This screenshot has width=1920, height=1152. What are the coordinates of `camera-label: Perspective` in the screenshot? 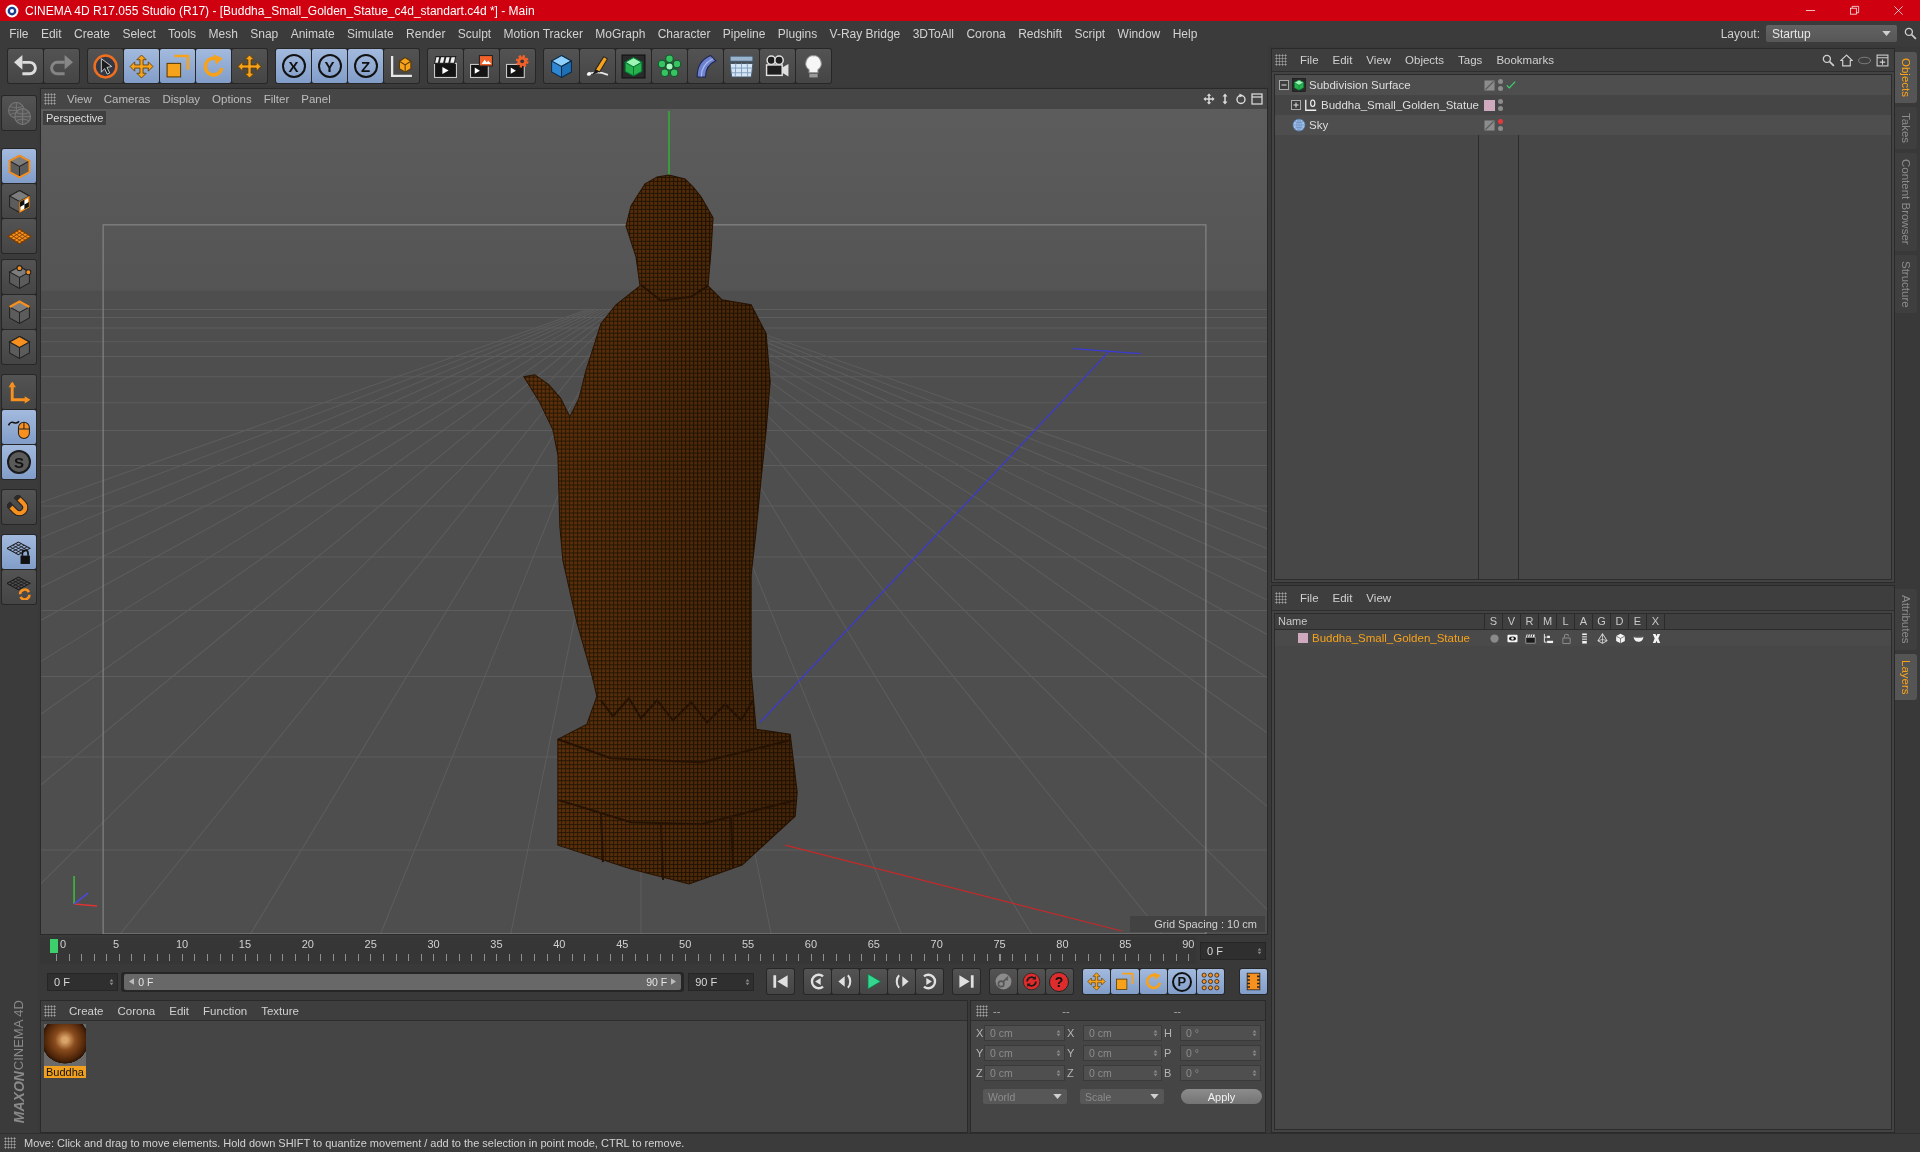 It's located at (75, 118).